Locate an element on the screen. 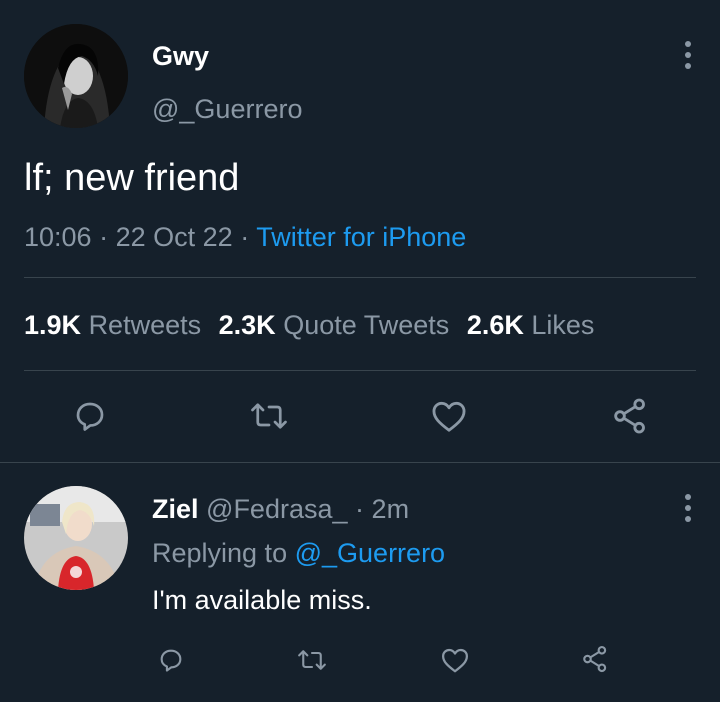  quotes-label: Quote Tweets is located at coordinates (366, 325).